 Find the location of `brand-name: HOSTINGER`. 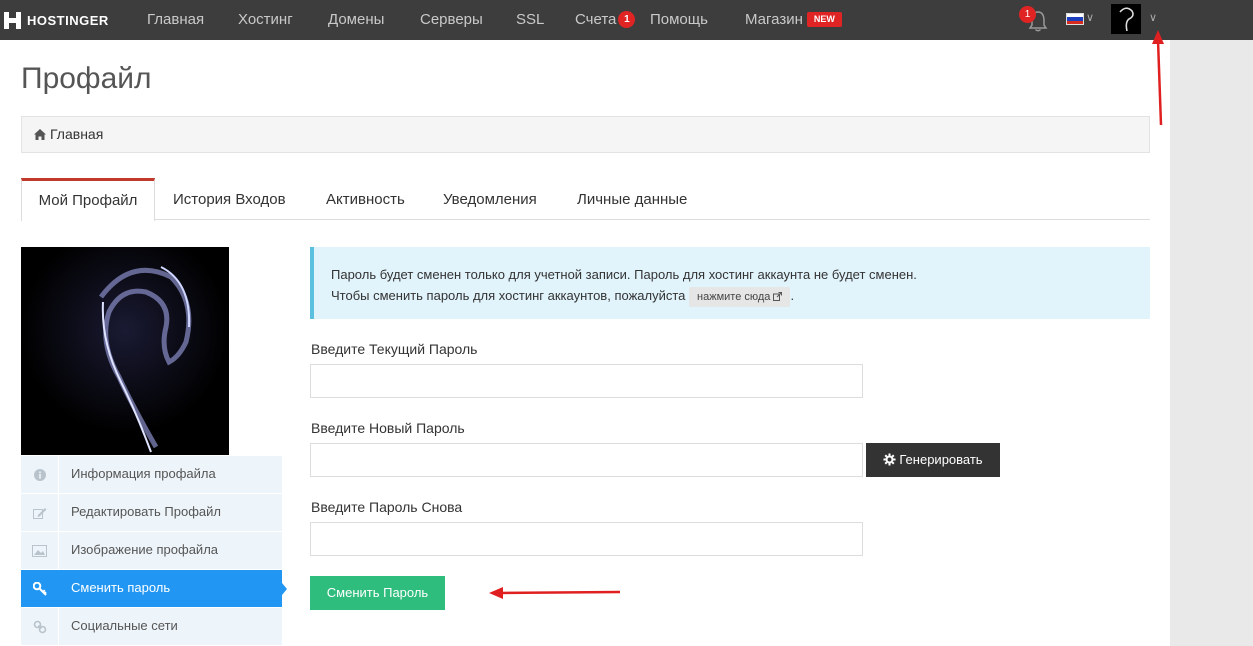

brand-name: HOSTINGER is located at coordinates (68, 20).